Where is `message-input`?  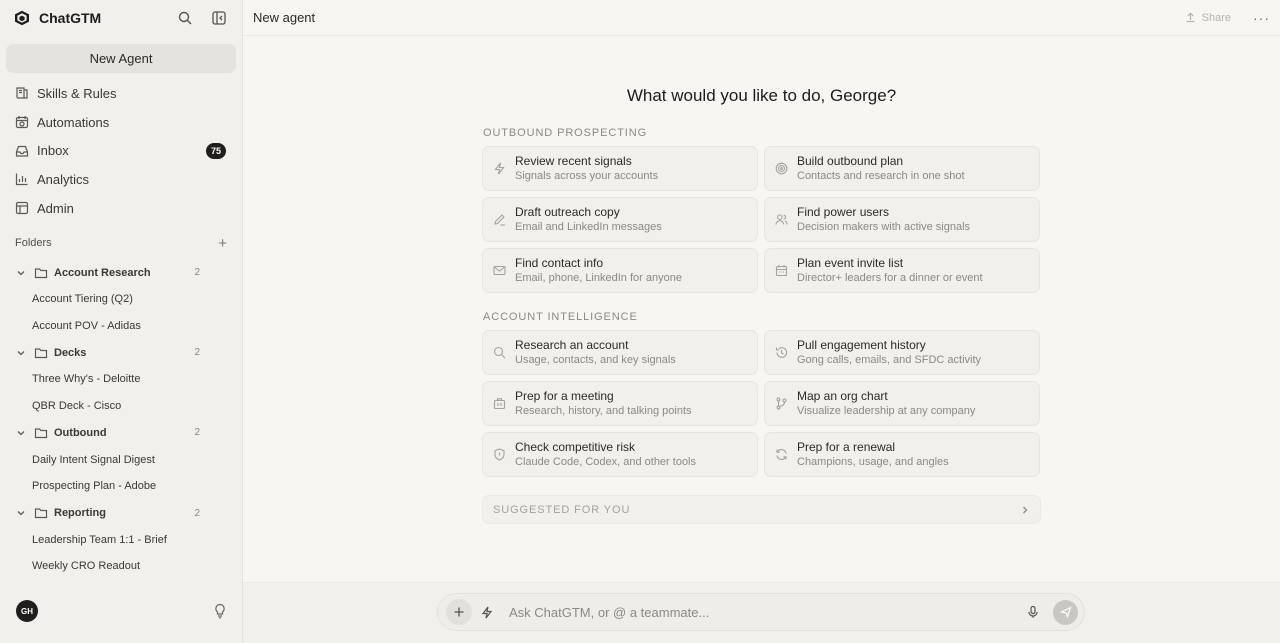 message-input is located at coordinates (763, 612).